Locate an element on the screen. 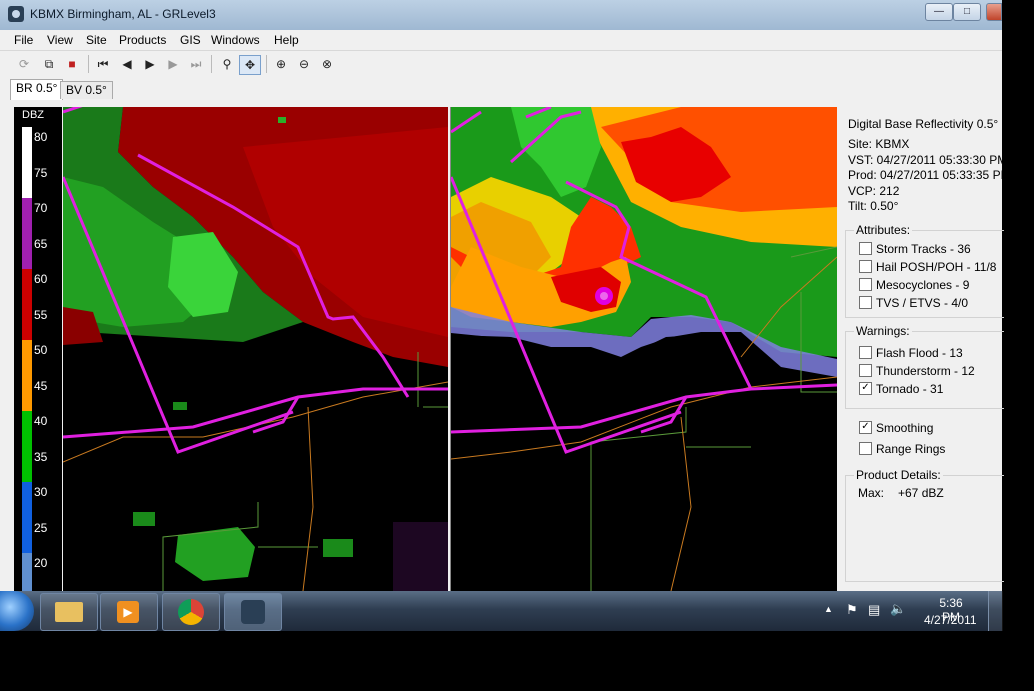  media-player-taskbar-button: ▶ is located at coordinates (129, 612).